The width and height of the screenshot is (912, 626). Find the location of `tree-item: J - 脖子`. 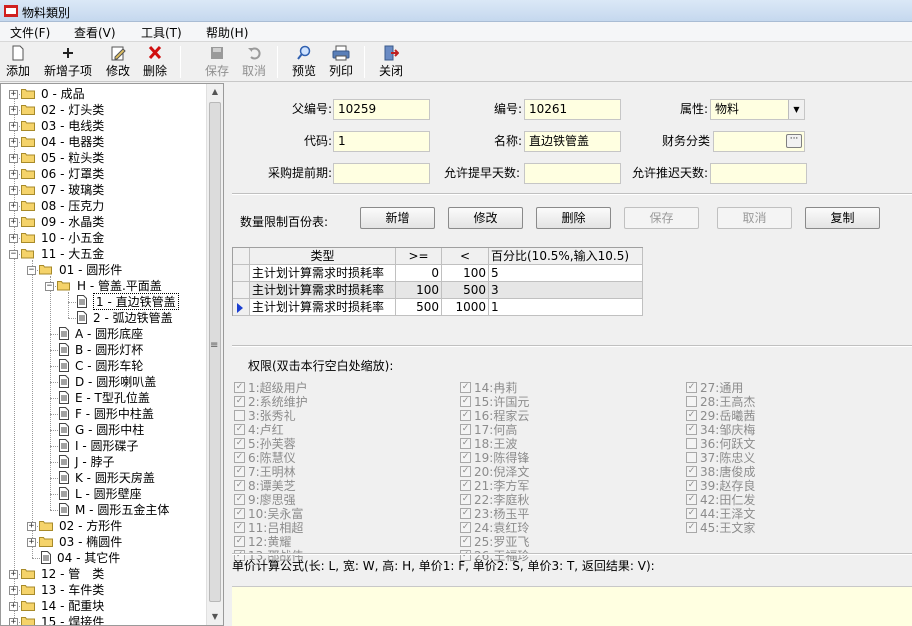

tree-item: J - 脖子 is located at coordinates (103, 462).